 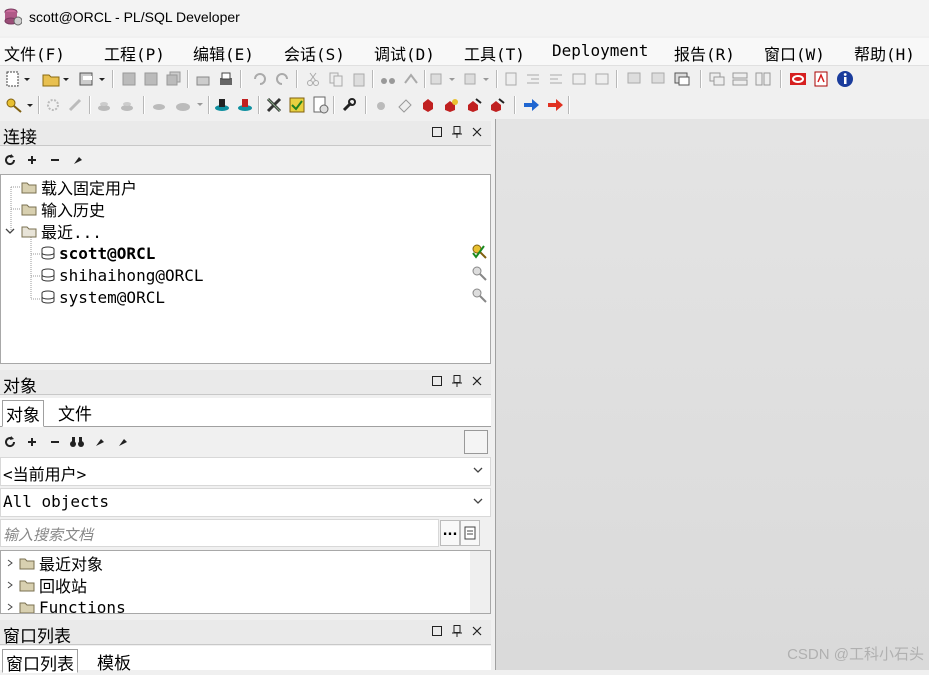 What do you see at coordinates (474, 105) in the screenshot?
I see `bookmark-next-icon` at bounding box center [474, 105].